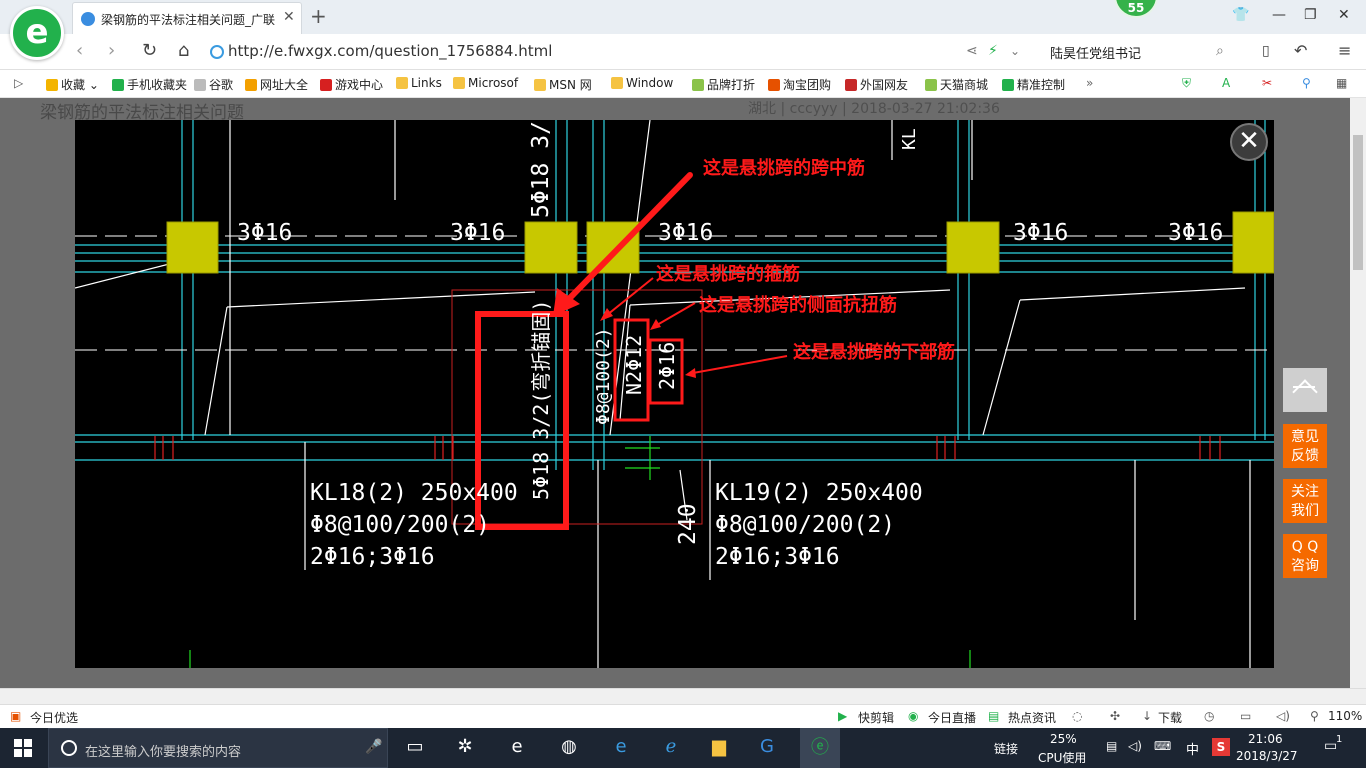  Describe the element at coordinates (276, 84) in the screenshot. I see `bookmark-item: 网址大全` at that location.